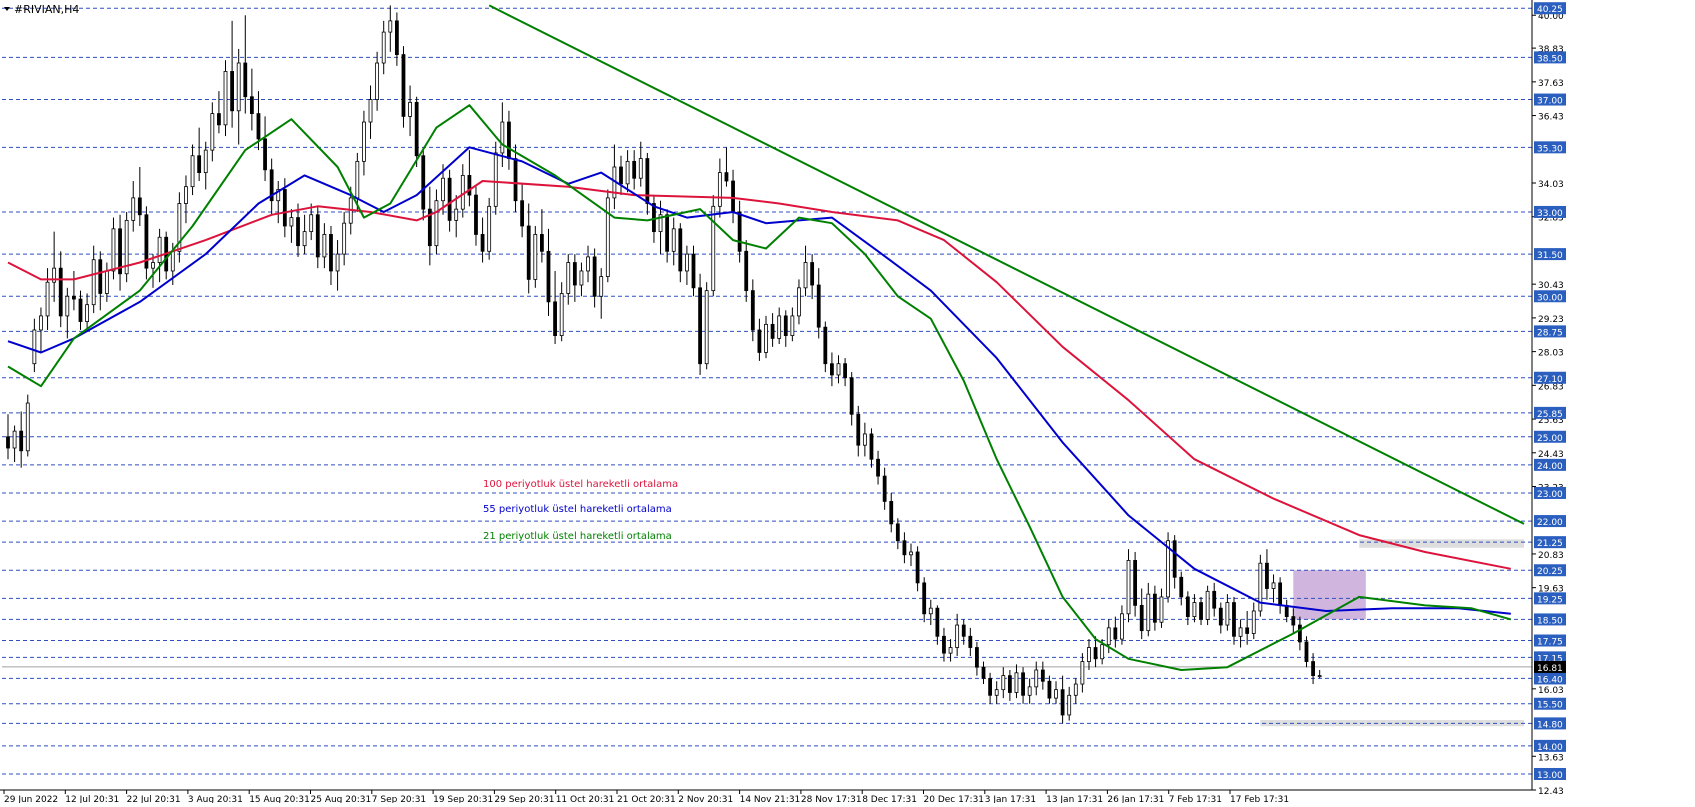 This screenshot has width=1695, height=807. What do you see at coordinates (889, 799) in the screenshot?
I see `time-tick-label: 8 Dec 17:31` at bounding box center [889, 799].